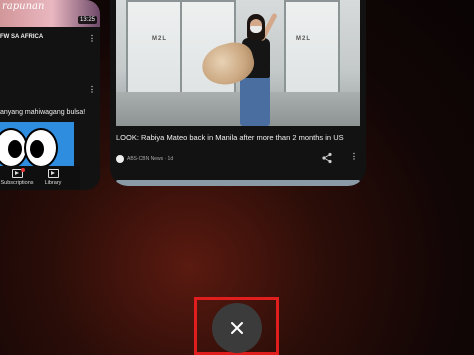  Describe the element at coordinates (50, 13) in the screenshot. I see `video-thumbnail: rapunan 13:25` at that location.